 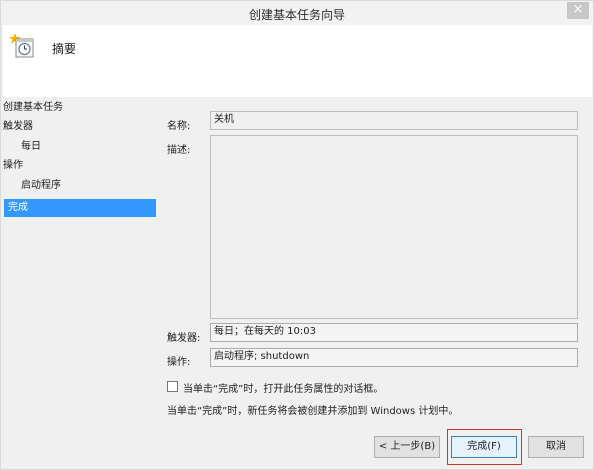 I want to click on window-title: 创建基本任务向导, so click(x=296, y=15).